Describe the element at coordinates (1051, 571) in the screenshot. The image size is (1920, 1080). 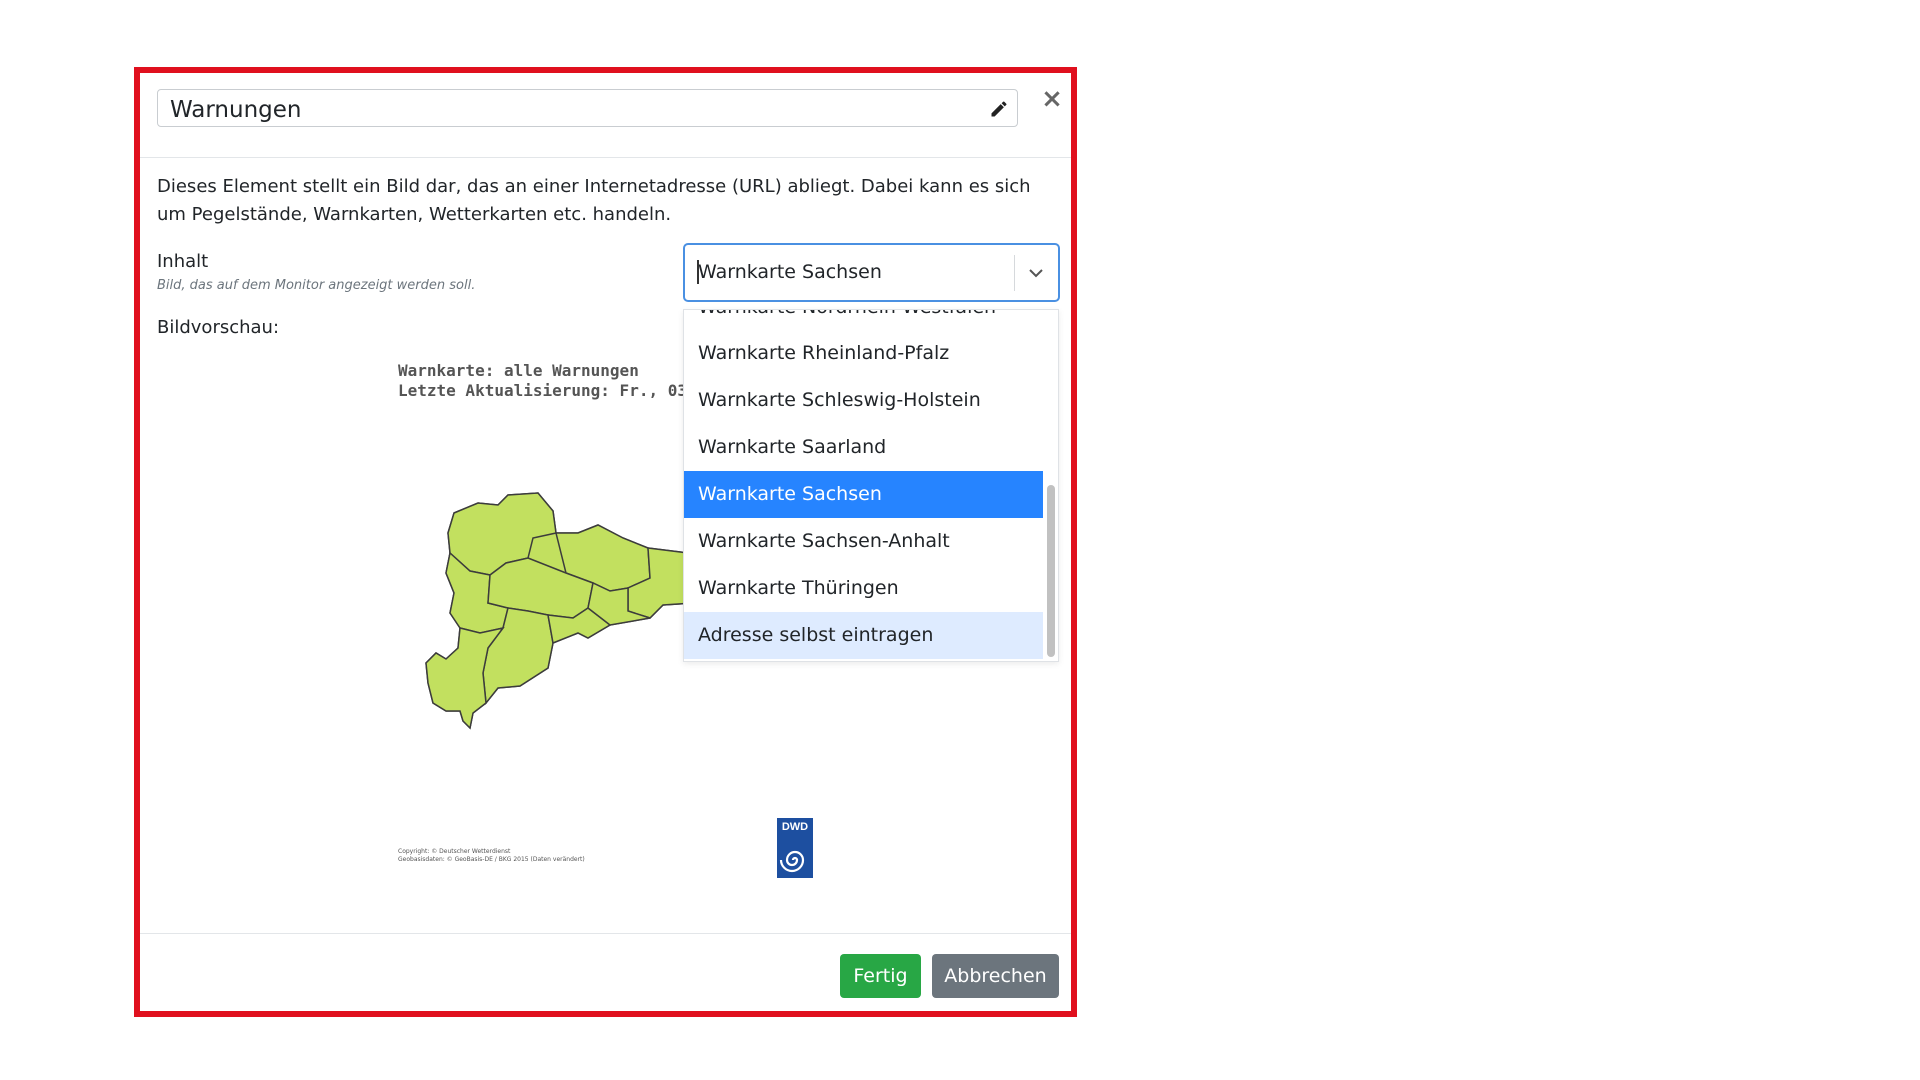
I see `dropdown-scrollbar` at that location.